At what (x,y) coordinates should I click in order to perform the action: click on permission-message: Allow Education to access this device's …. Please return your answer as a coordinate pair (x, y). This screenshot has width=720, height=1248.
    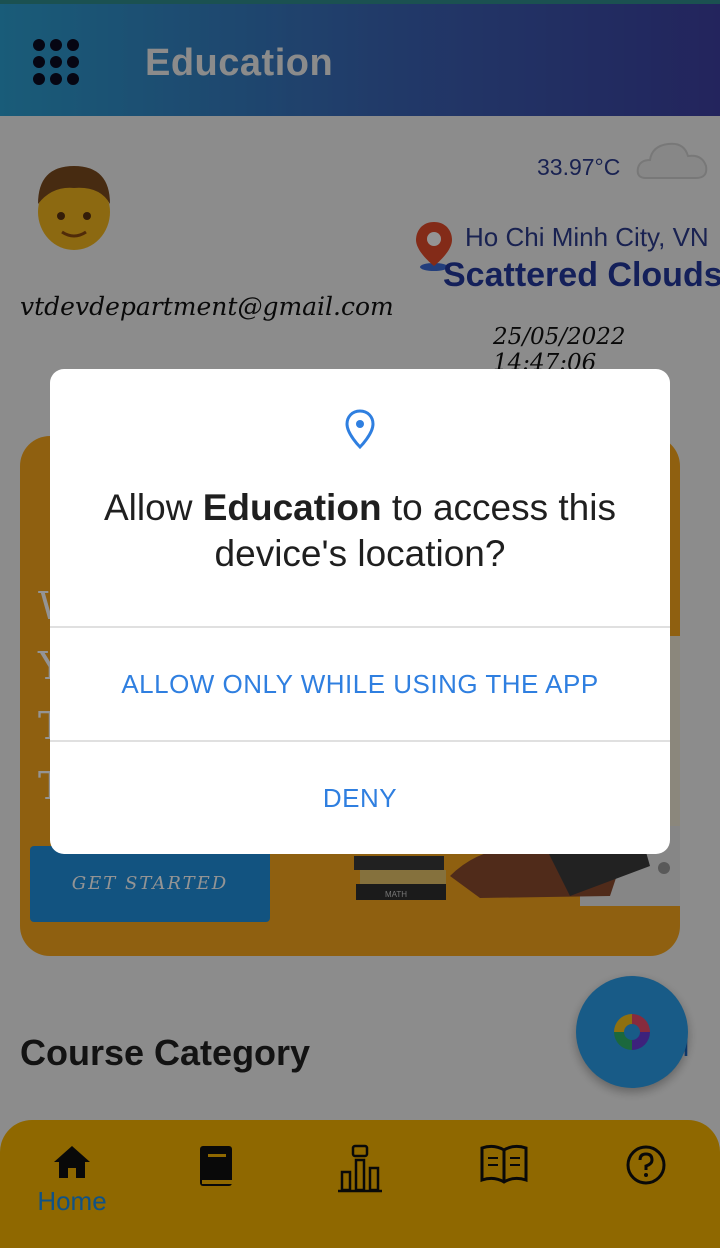
    Looking at the image, I should click on (360, 530).